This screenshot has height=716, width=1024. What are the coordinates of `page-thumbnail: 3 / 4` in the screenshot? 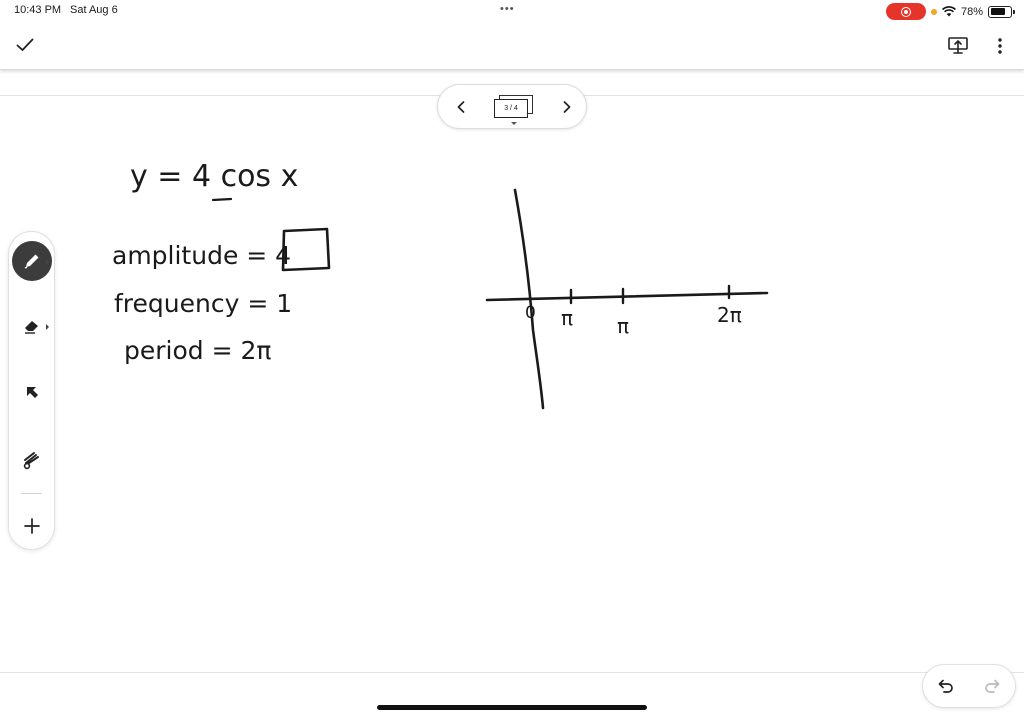 It's located at (513, 107).